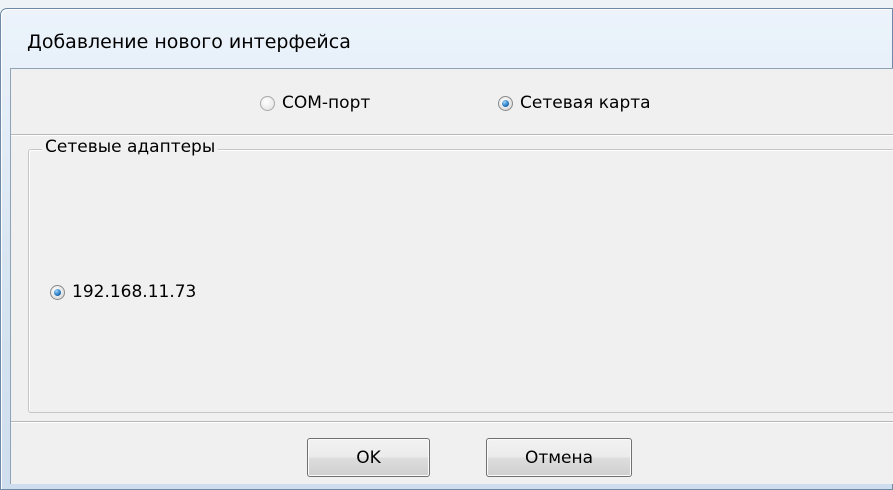 This screenshot has height=490, width=893. Describe the element at coordinates (452, 452) in the screenshot. I see `button-panel: OK Отмена` at that location.